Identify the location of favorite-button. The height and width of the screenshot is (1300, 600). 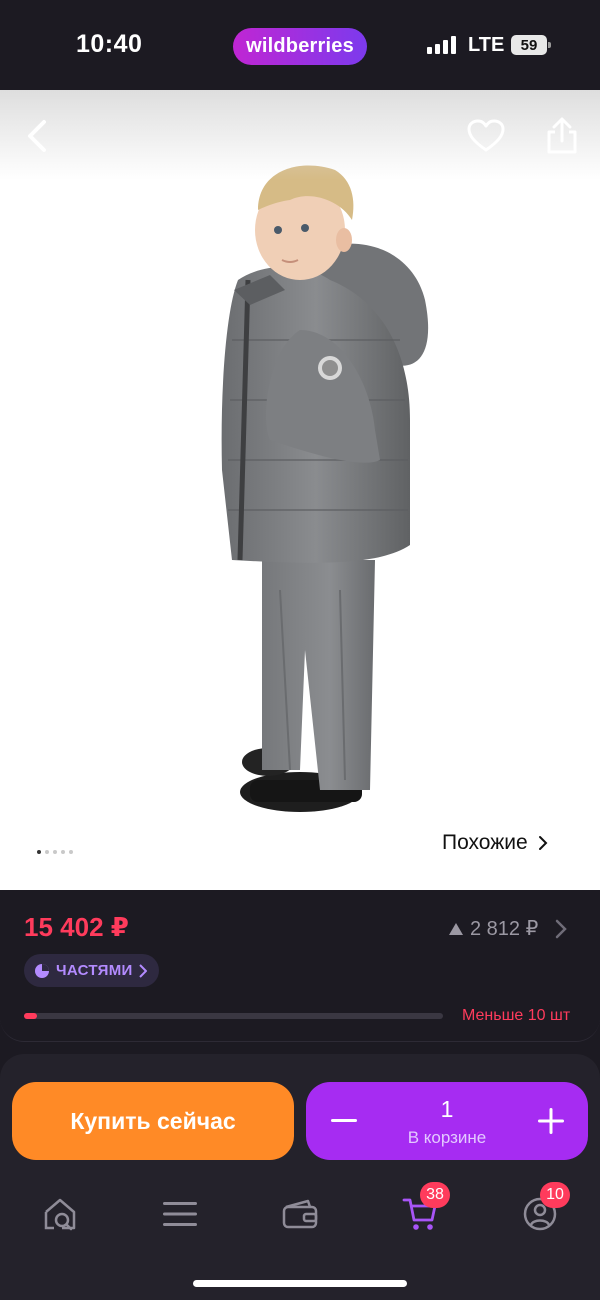
(486, 136).